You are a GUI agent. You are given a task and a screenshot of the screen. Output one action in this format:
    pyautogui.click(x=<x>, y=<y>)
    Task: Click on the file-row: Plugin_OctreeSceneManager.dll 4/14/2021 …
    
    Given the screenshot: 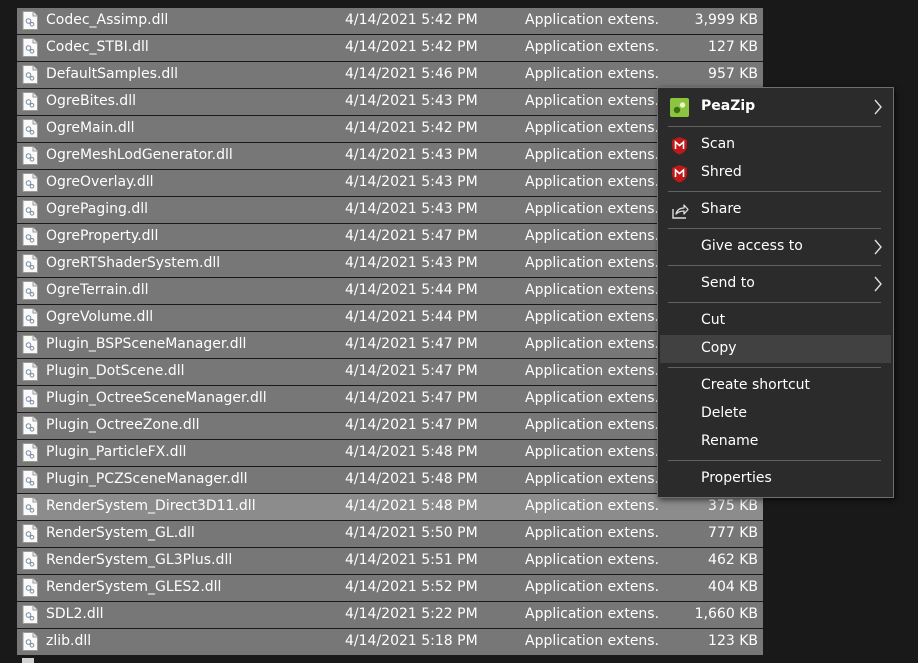 What is the action you would take?
    pyautogui.click(x=390, y=399)
    